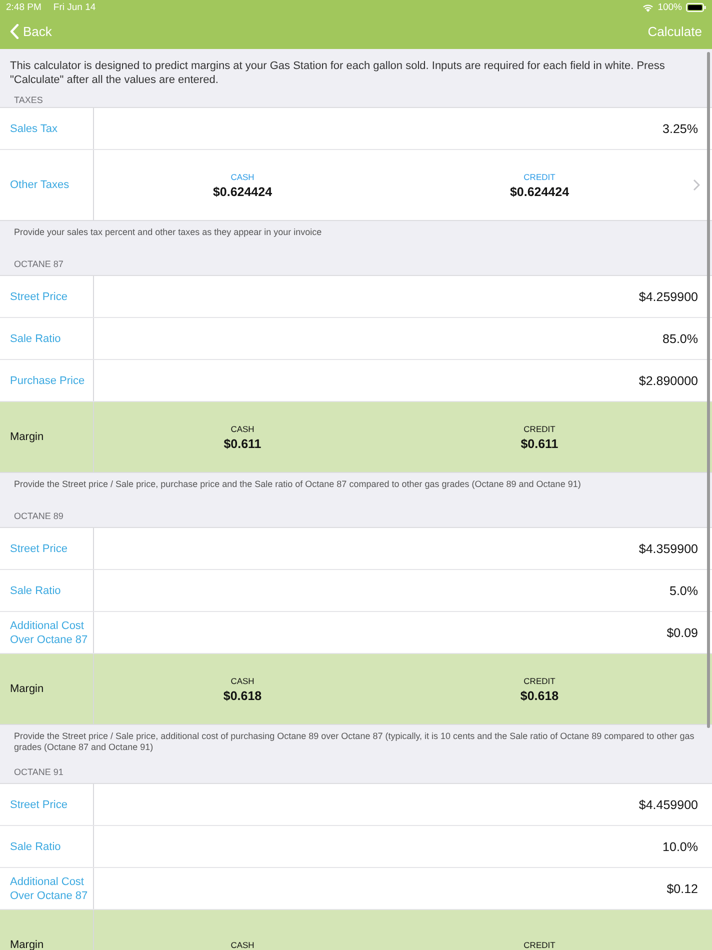 This screenshot has height=950, width=712. I want to click on chevron-right-icon, so click(696, 185).